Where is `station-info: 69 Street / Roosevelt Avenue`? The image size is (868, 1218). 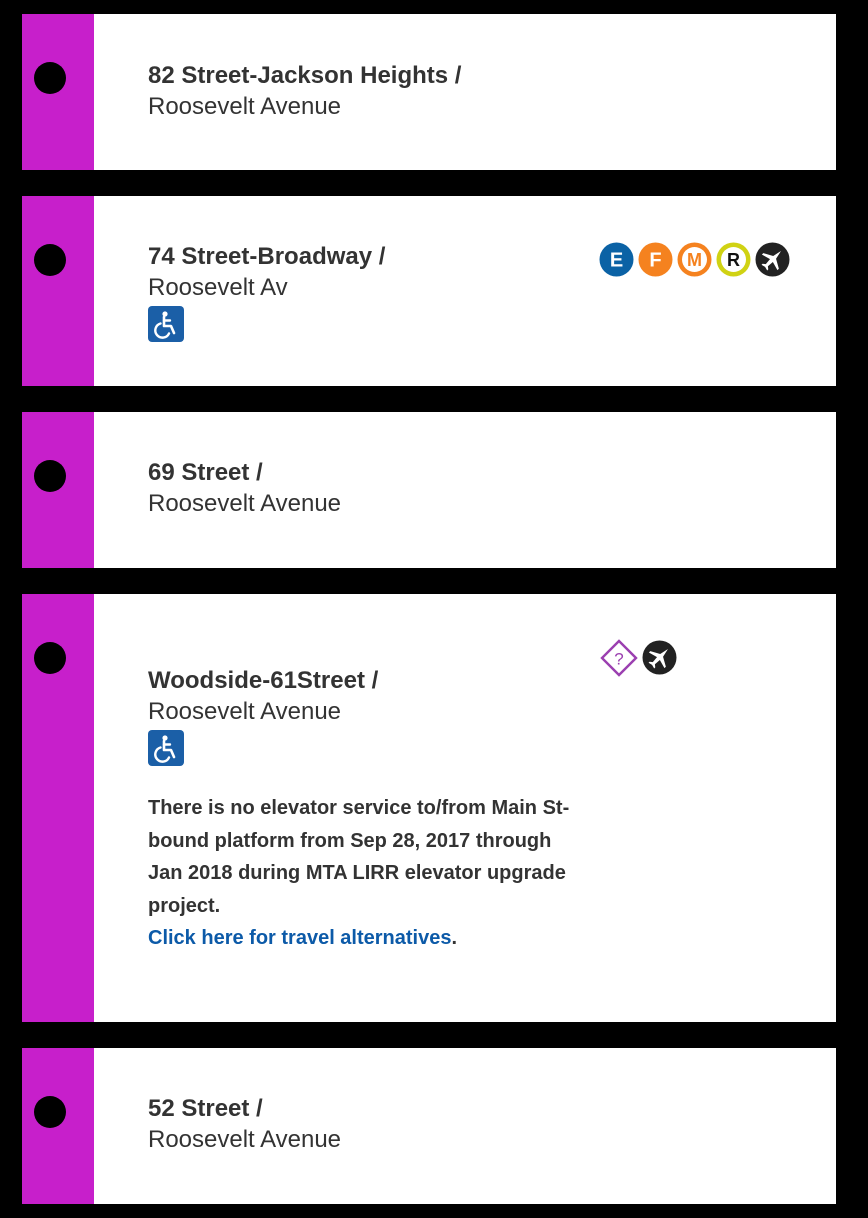
station-info: 69 Street / Roosevelt Avenue is located at coordinates (368, 488).